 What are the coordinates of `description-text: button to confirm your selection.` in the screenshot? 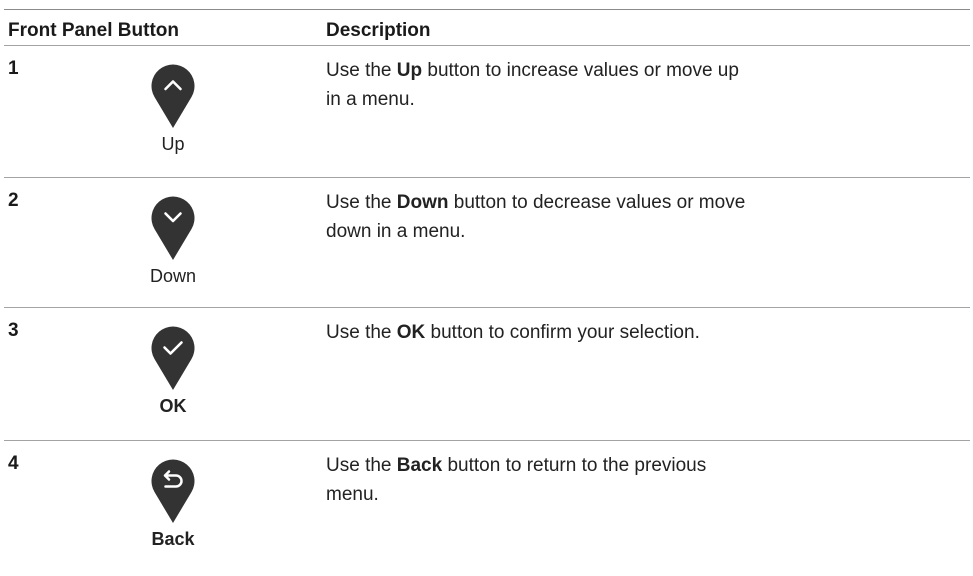 It's located at (562, 332).